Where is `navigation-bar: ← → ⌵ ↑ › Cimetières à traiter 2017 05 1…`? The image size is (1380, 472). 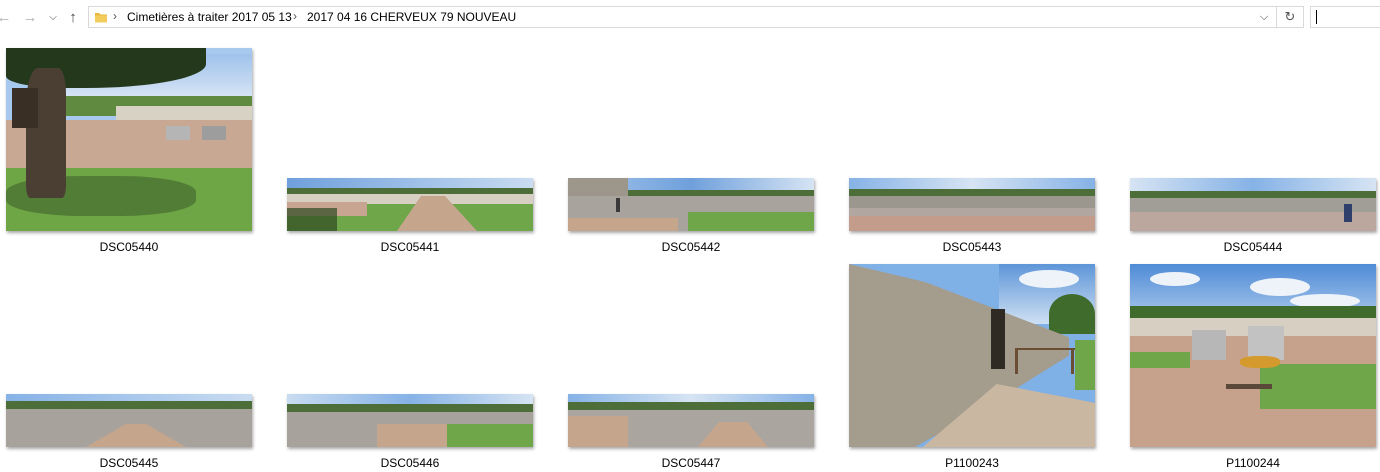
navigation-bar: ← → ⌵ ↑ › Cimetières à traiter 2017 05 1… is located at coordinates (690, 18).